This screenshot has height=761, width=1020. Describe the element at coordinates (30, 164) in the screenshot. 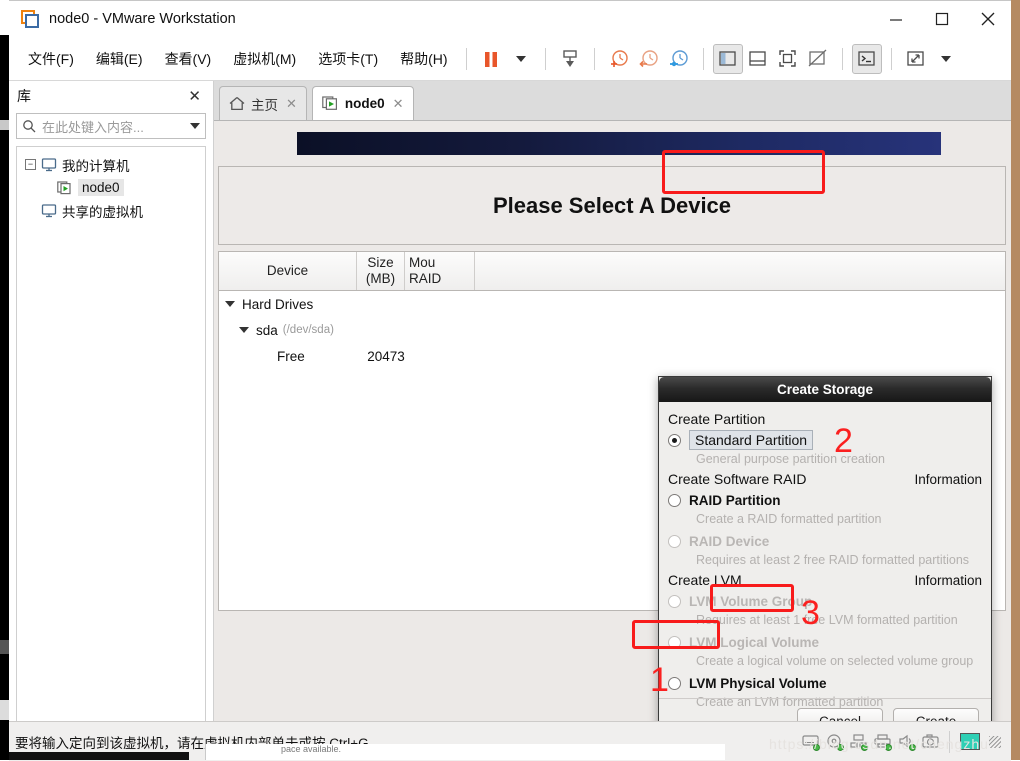

I see `tree-expander-icon: −` at that location.